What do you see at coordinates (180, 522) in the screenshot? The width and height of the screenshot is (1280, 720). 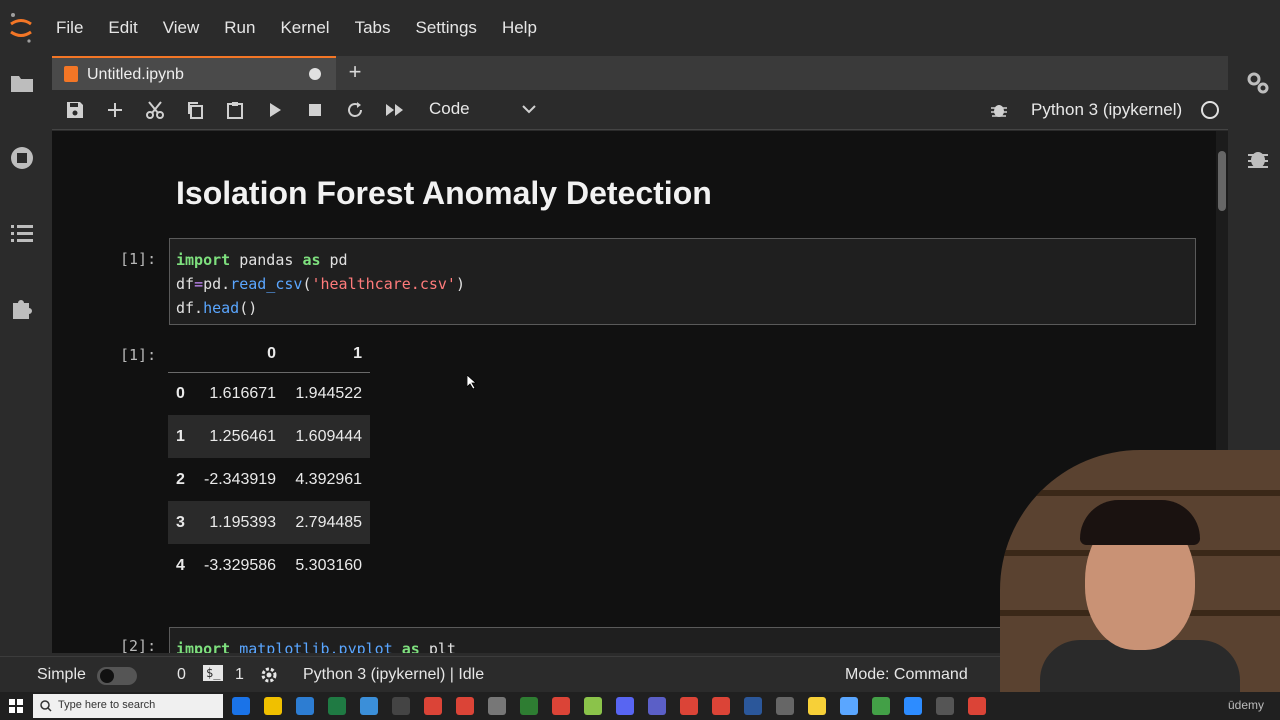 I see `row-index: 3` at bounding box center [180, 522].